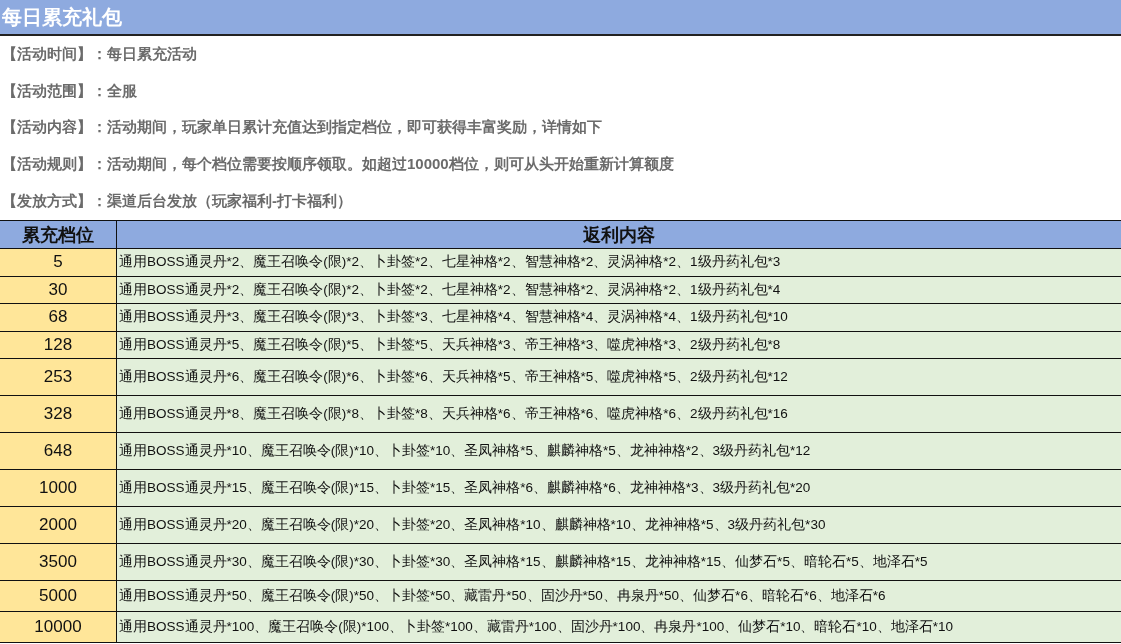 The width and height of the screenshot is (1121, 644). What do you see at coordinates (54, 91) in the screenshot?
I see `info-label: 【活动范围】：` at bounding box center [54, 91].